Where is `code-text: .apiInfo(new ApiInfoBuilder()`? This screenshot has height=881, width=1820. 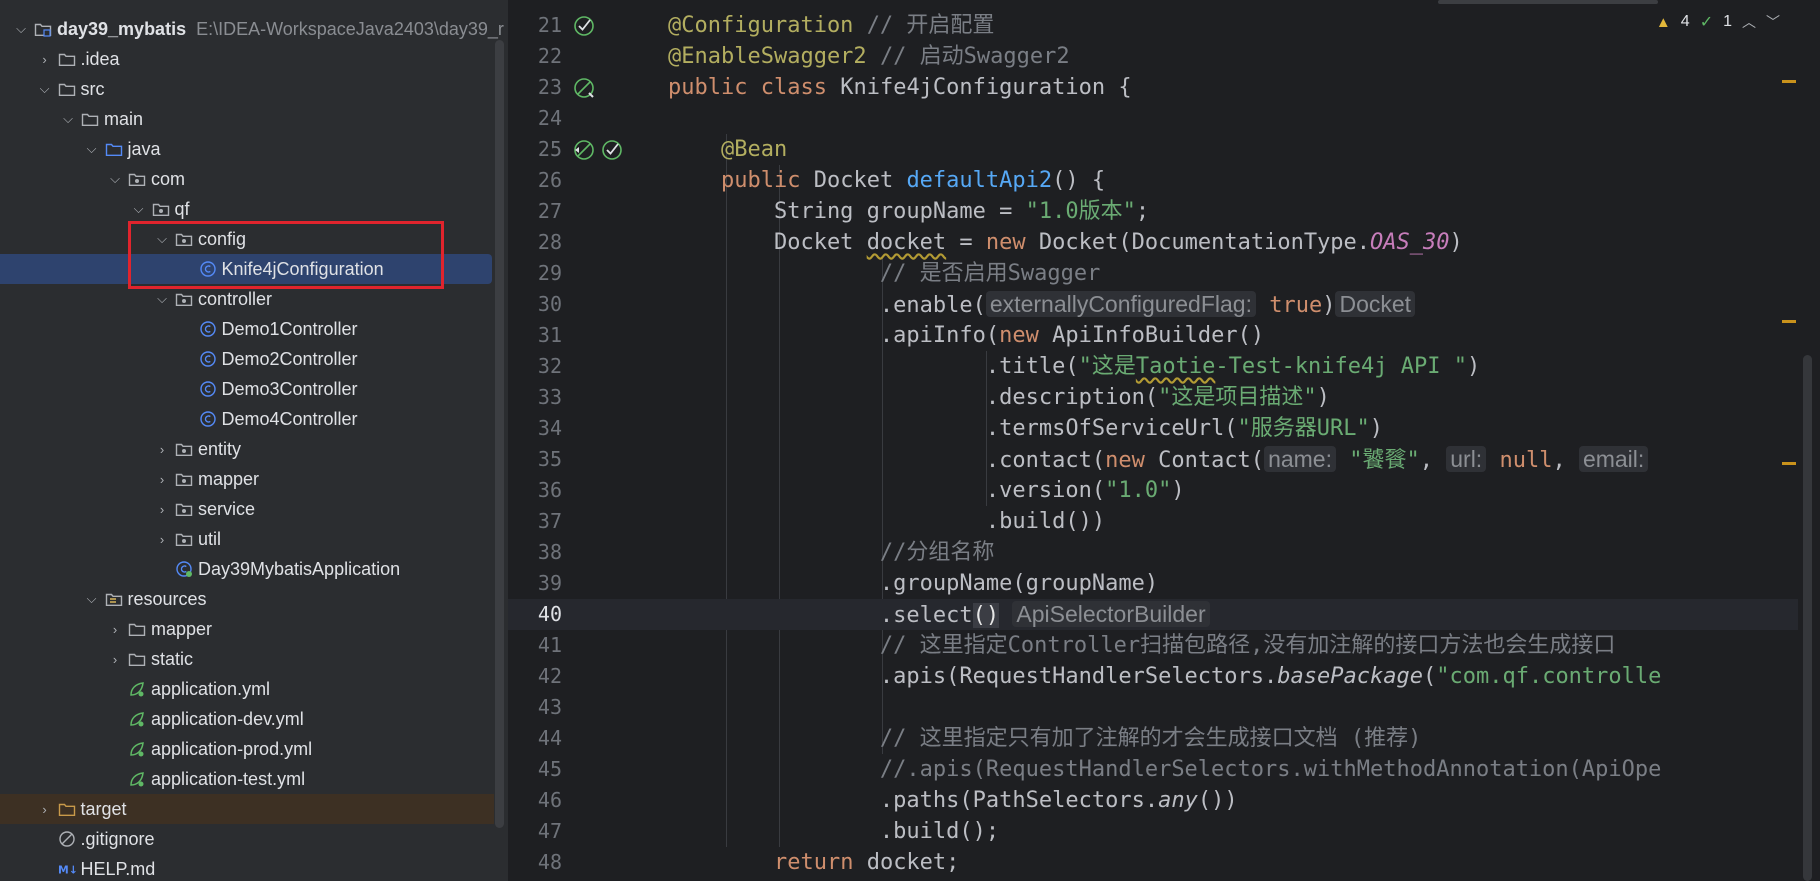 code-text: .apiInfo(new ApiInfoBuilder() is located at coordinates (966, 335).